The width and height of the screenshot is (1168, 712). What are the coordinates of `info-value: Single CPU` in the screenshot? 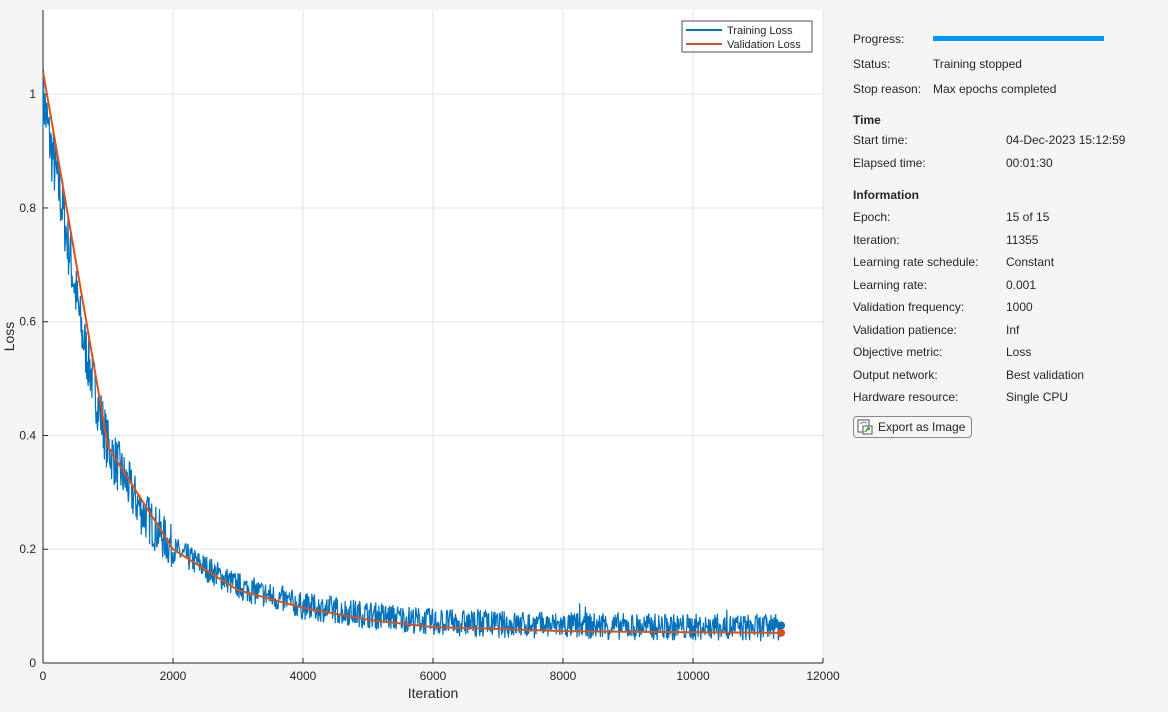 It's located at (1037, 397).